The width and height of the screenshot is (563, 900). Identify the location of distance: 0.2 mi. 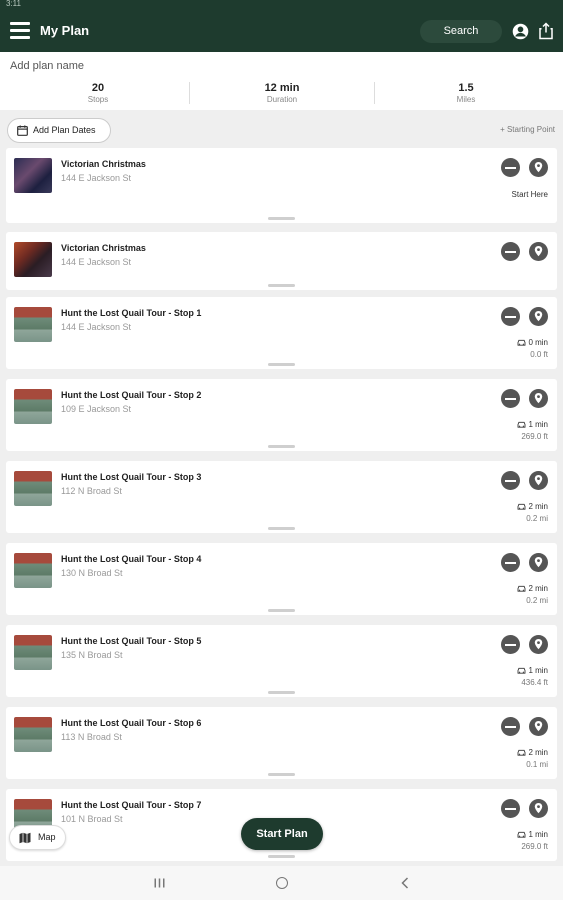
(537, 600).